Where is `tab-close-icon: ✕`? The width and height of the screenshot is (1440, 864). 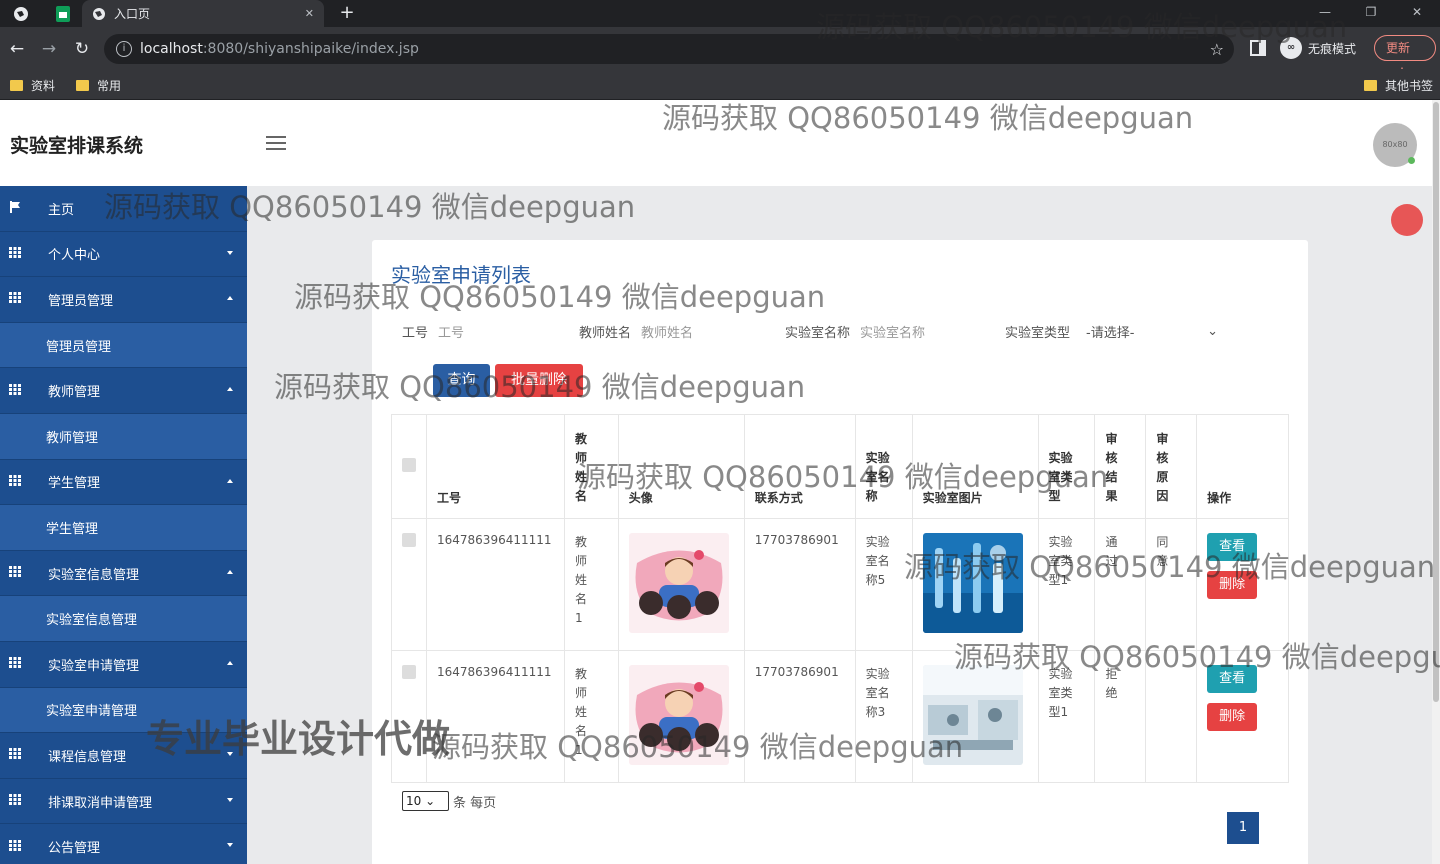
tab-close-icon: ✕ is located at coordinates (309, 13).